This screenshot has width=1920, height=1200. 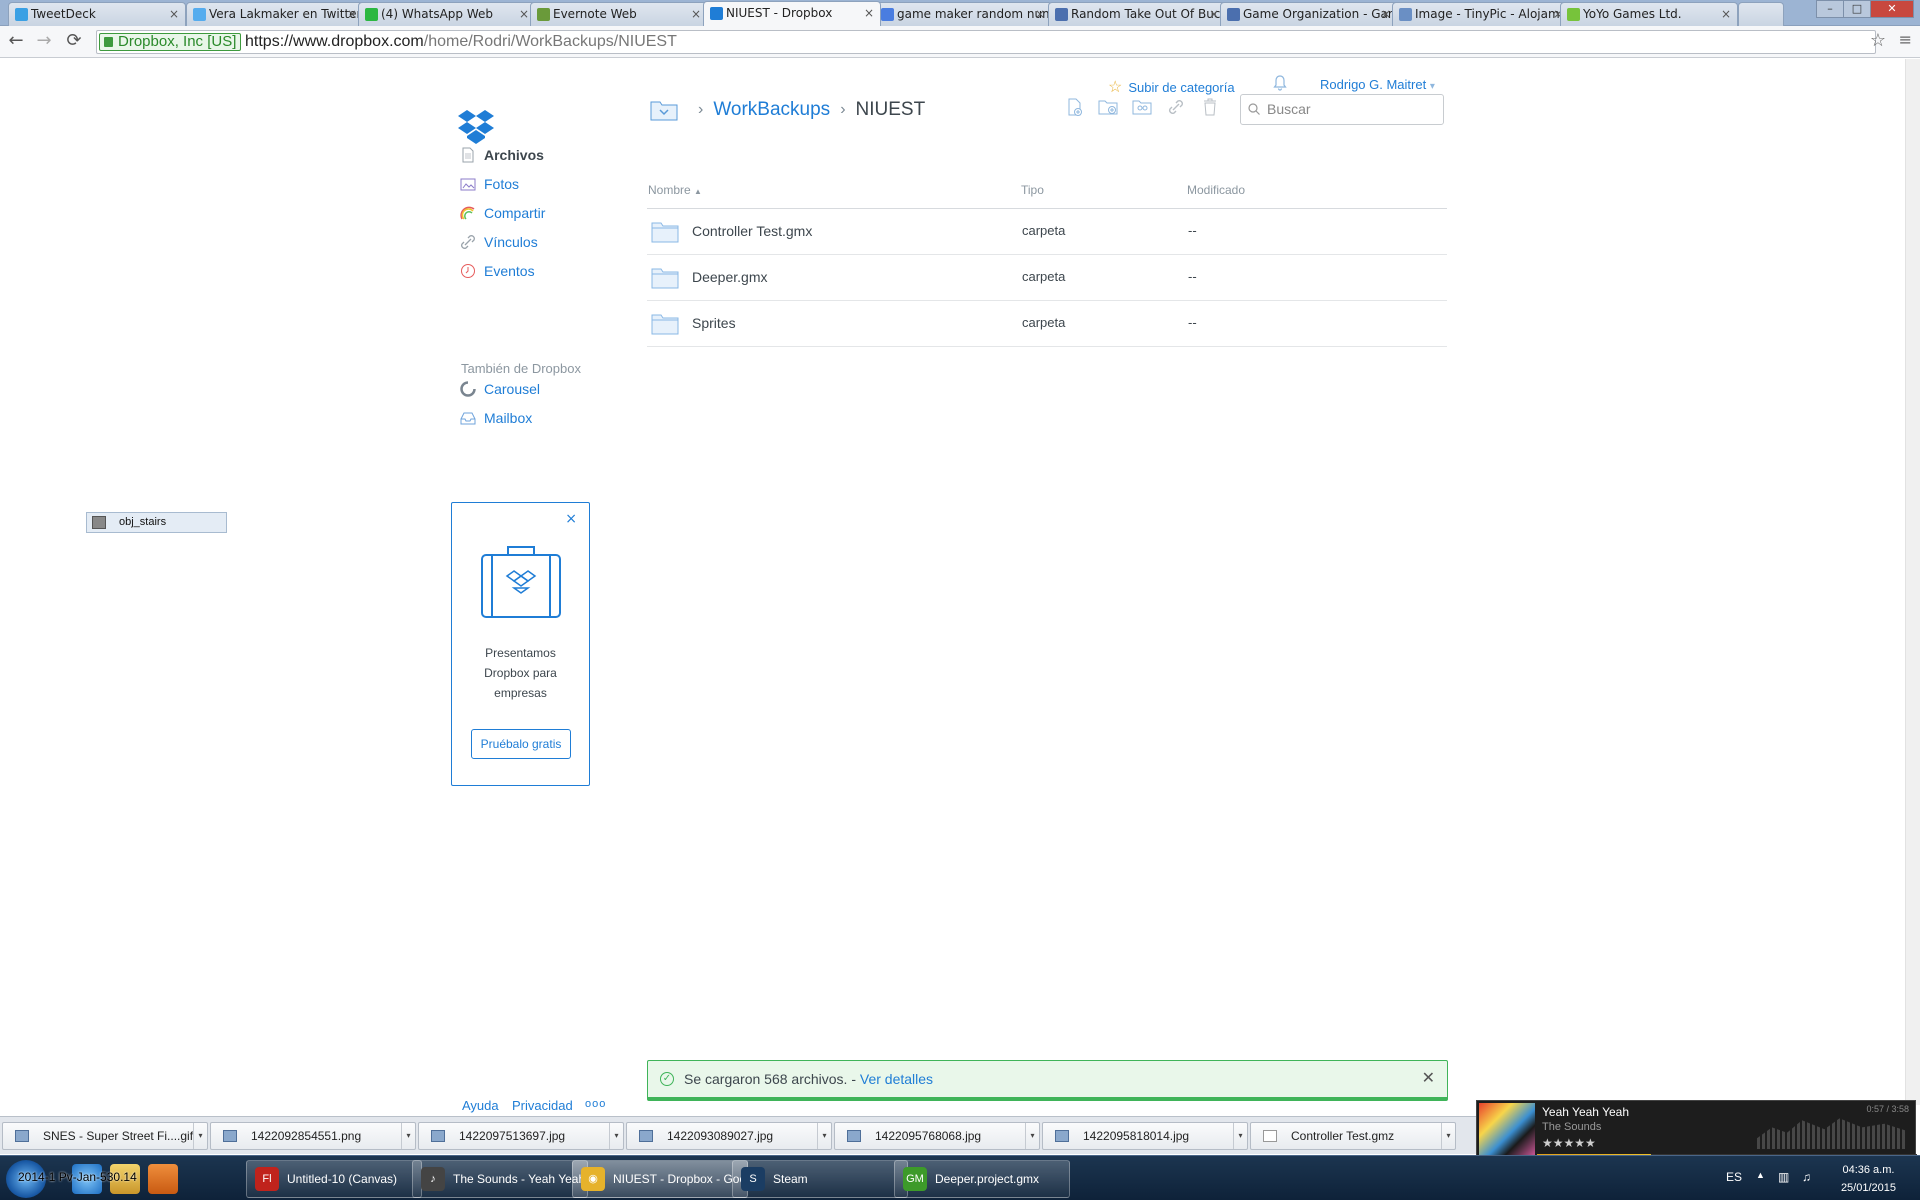 What do you see at coordinates (1309, 14) in the screenshot?
I see `browser-tab: Game Organization - GameMaker×` at bounding box center [1309, 14].